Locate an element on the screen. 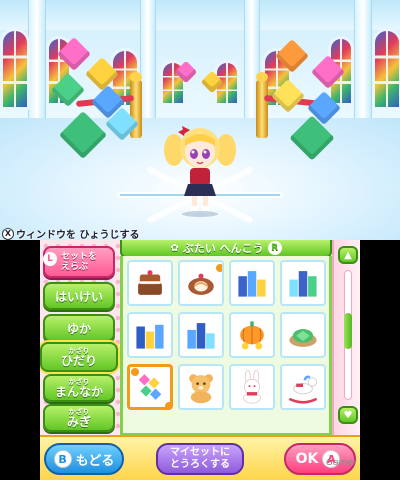 Image resolution: width=400 pixels, height=480 pixels. footer-bar: B もどる マイセットに とうろくする OK A is located at coordinates (200, 457).